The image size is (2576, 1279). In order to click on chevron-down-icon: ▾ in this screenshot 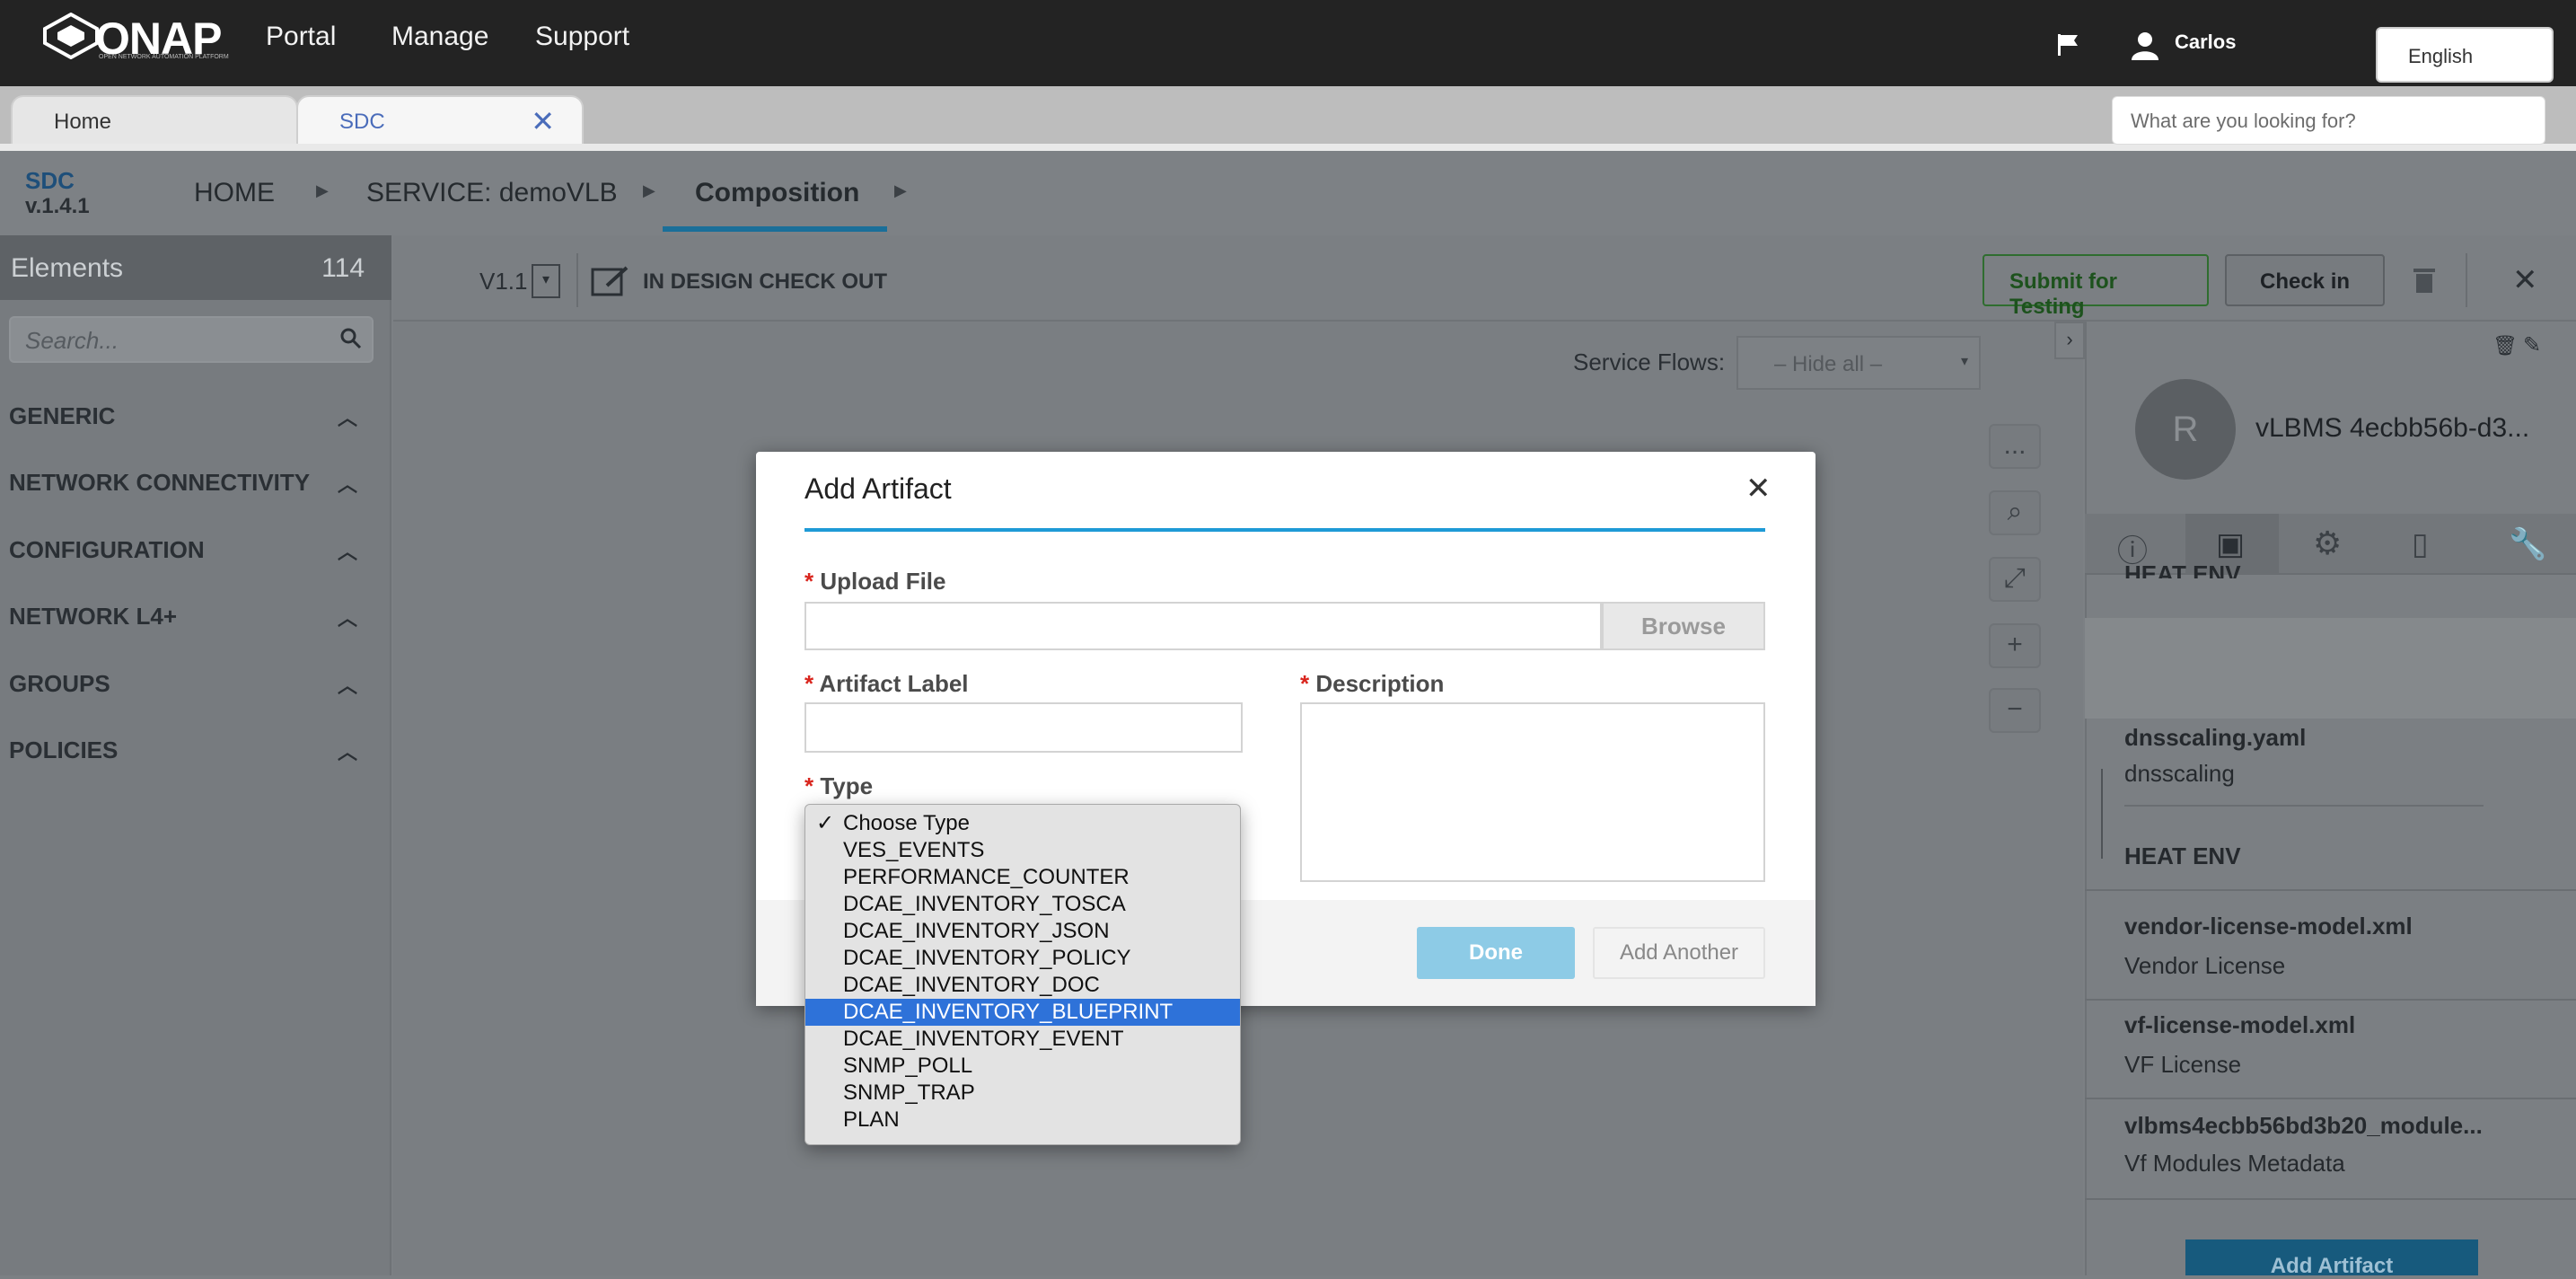, I will do `click(1965, 362)`.